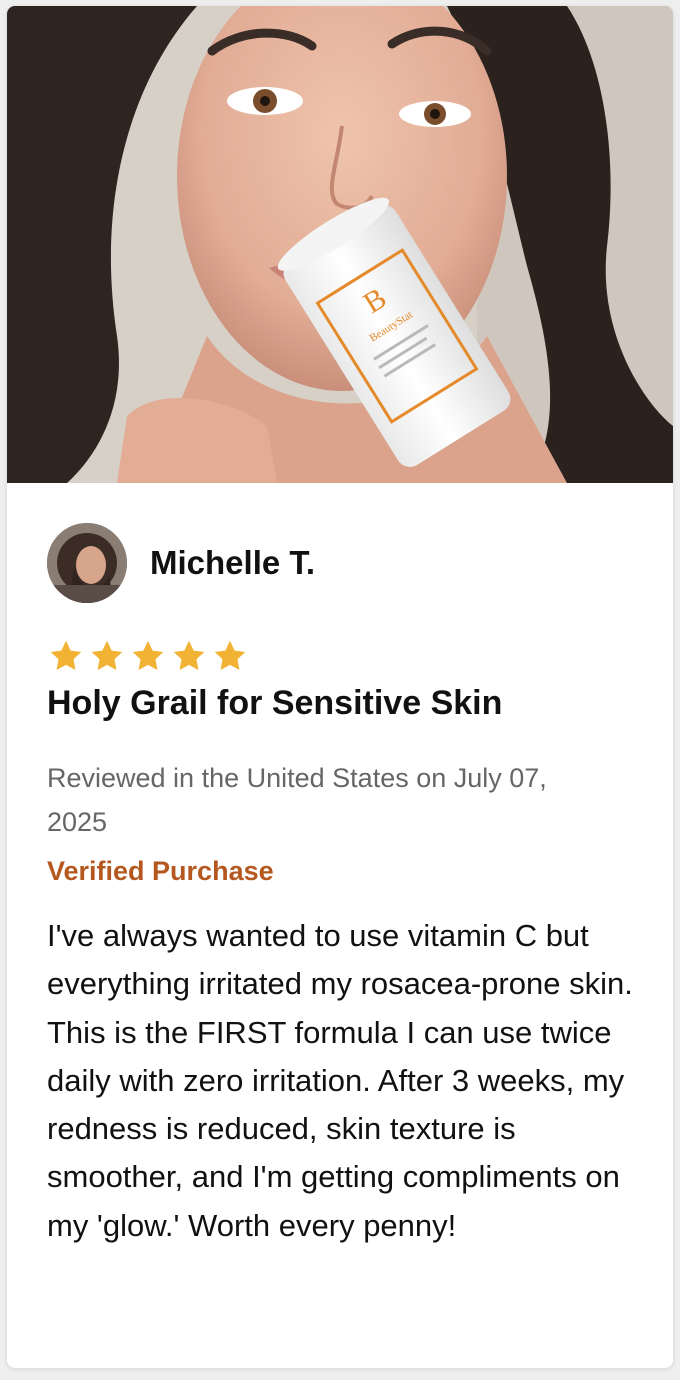 This screenshot has height=1380, width=680. Describe the element at coordinates (233, 562) in the screenshot. I see `reviewer-name: Michelle T.` at that location.